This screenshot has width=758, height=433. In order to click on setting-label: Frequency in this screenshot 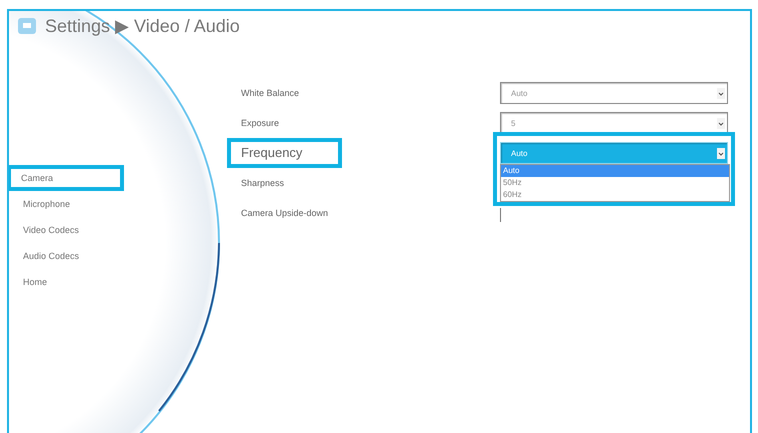, I will do `click(284, 153)`.